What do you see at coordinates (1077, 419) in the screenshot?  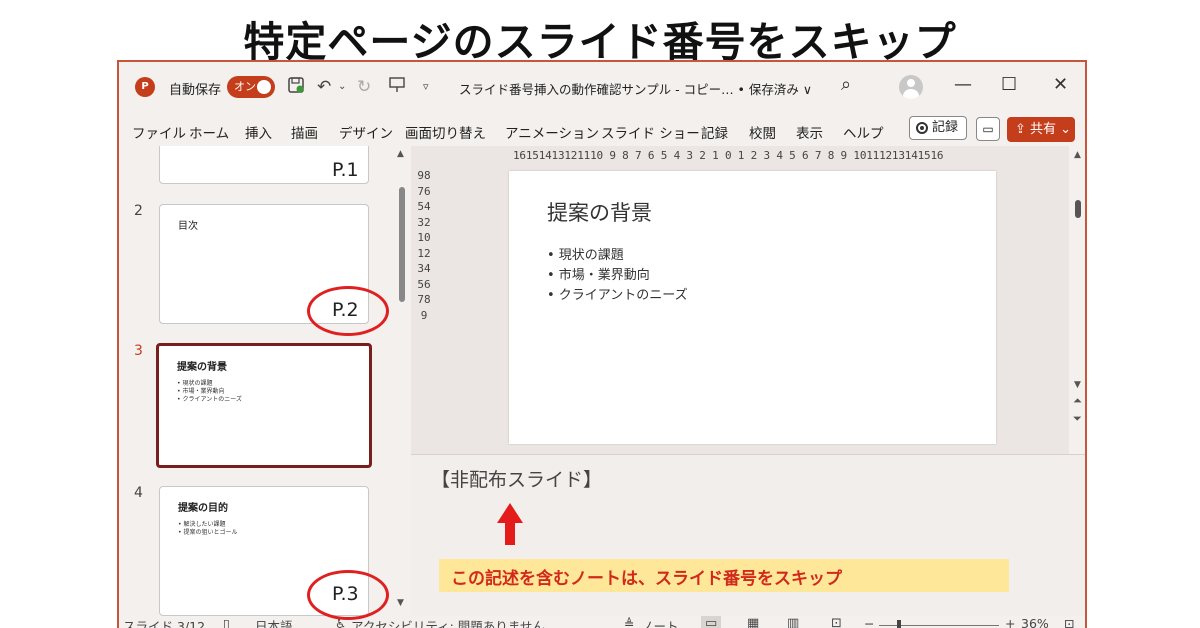 I see `next-slide-icon: ⏷` at bounding box center [1077, 419].